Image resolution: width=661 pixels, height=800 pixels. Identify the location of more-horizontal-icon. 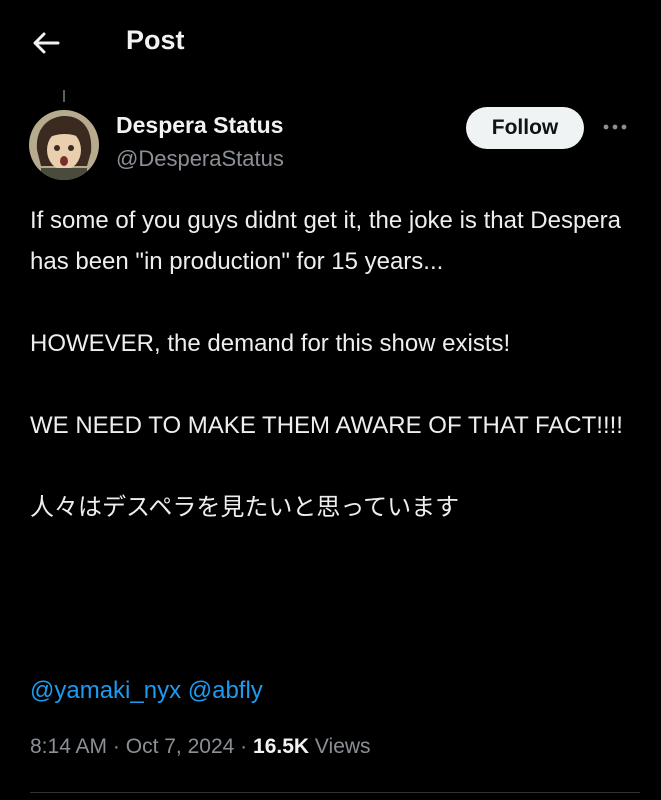
(615, 127).